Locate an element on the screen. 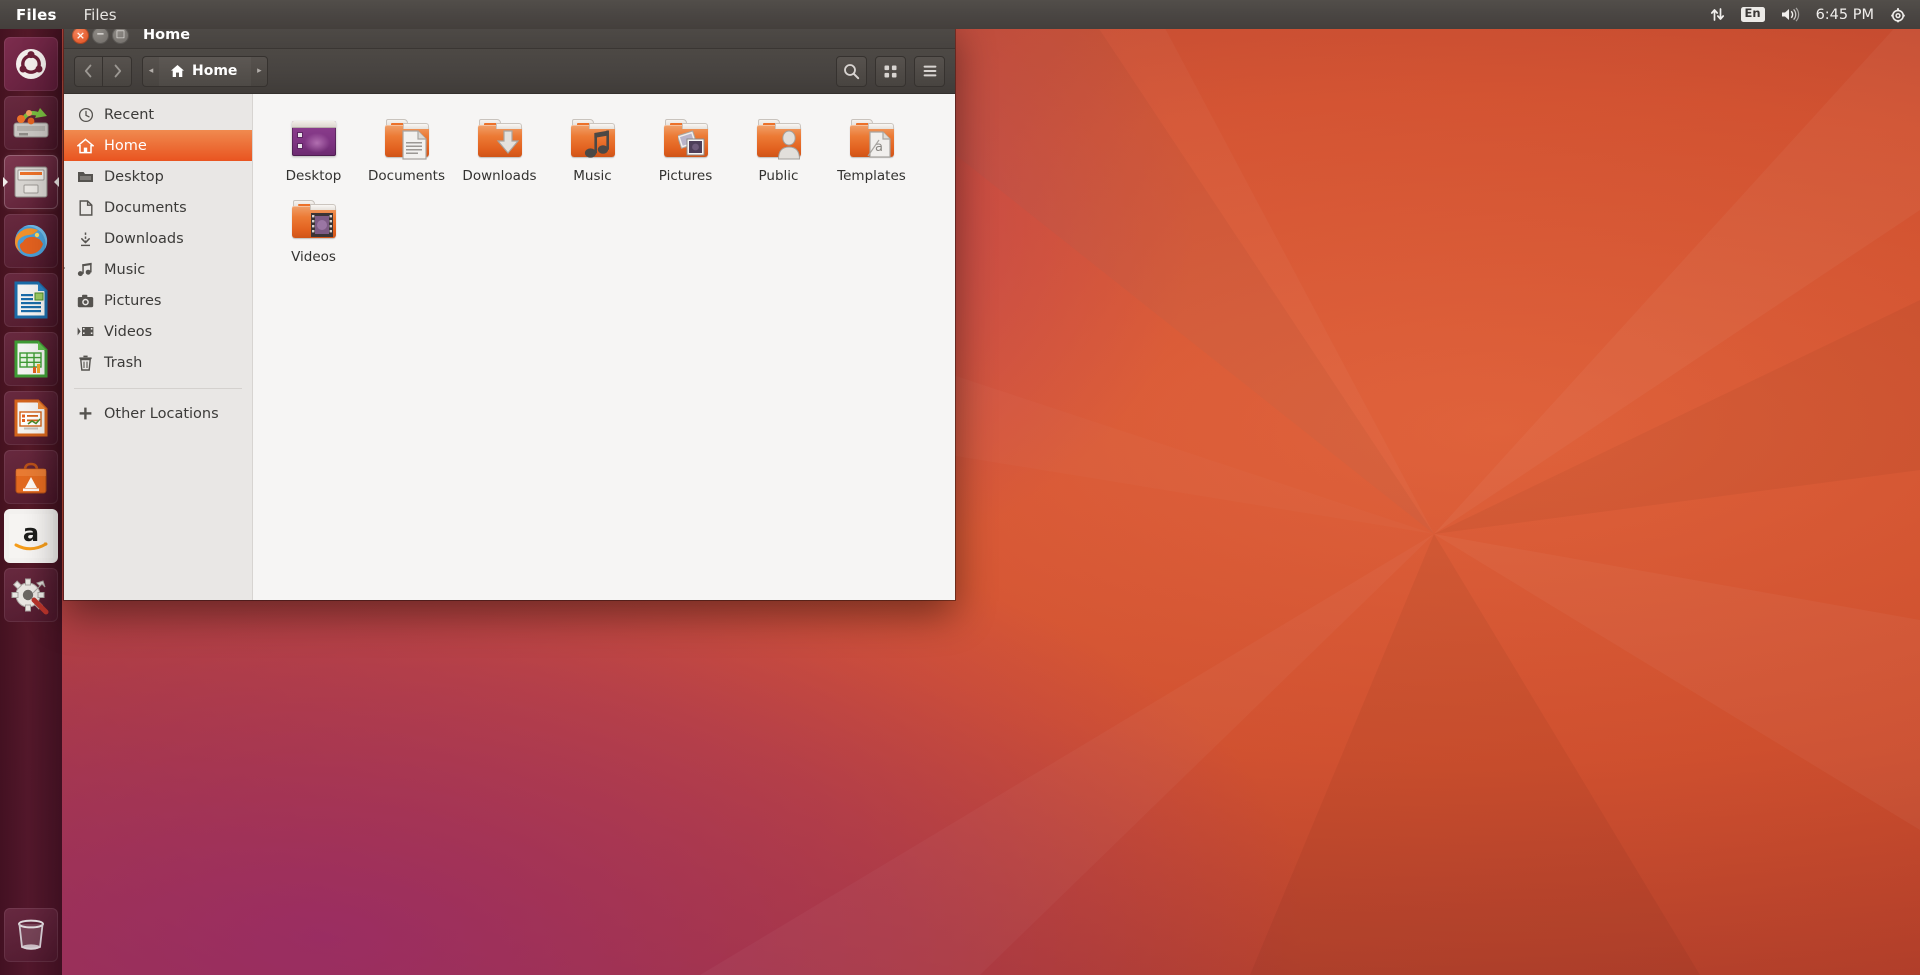 The image size is (1920, 975). breadcrumb: ◂ Home ▸ is located at coordinates (205, 71).